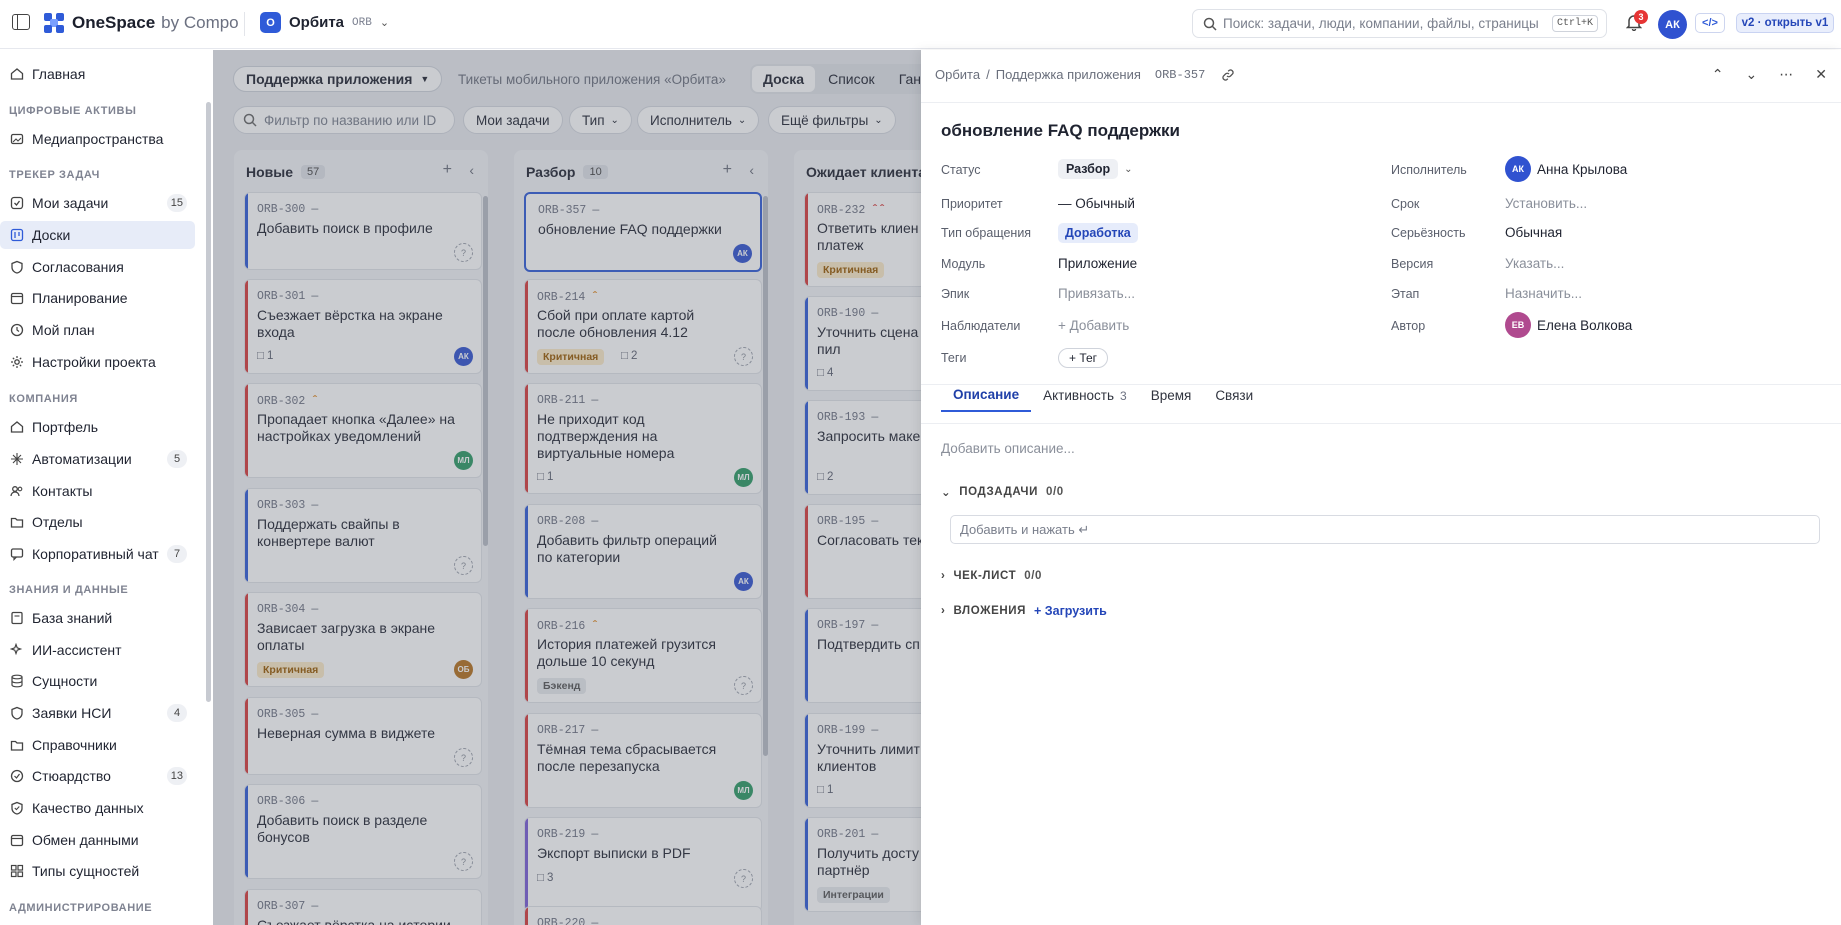 The width and height of the screenshot is (1841, 925). Describe the element at coordinates (1002, 492) in the screenshot. I see `subtasks-section-toggle: ⌄ ПОДЗАДАЧИ 0/0` at that location.